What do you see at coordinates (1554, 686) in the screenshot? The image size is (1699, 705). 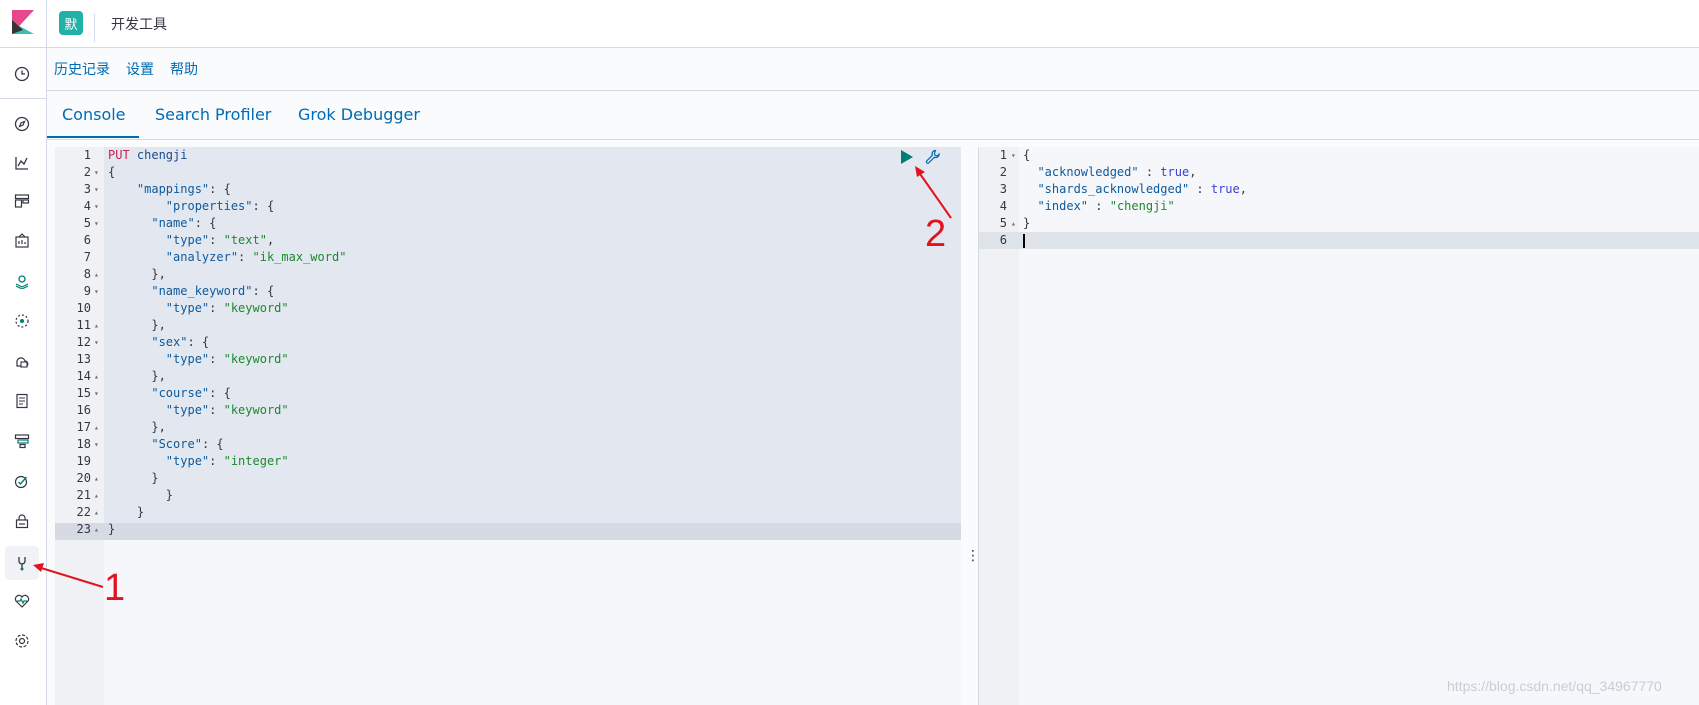 I see `watermark: https://blog.csdn.net/qq_34967770` at bounding box center [1554, 686].